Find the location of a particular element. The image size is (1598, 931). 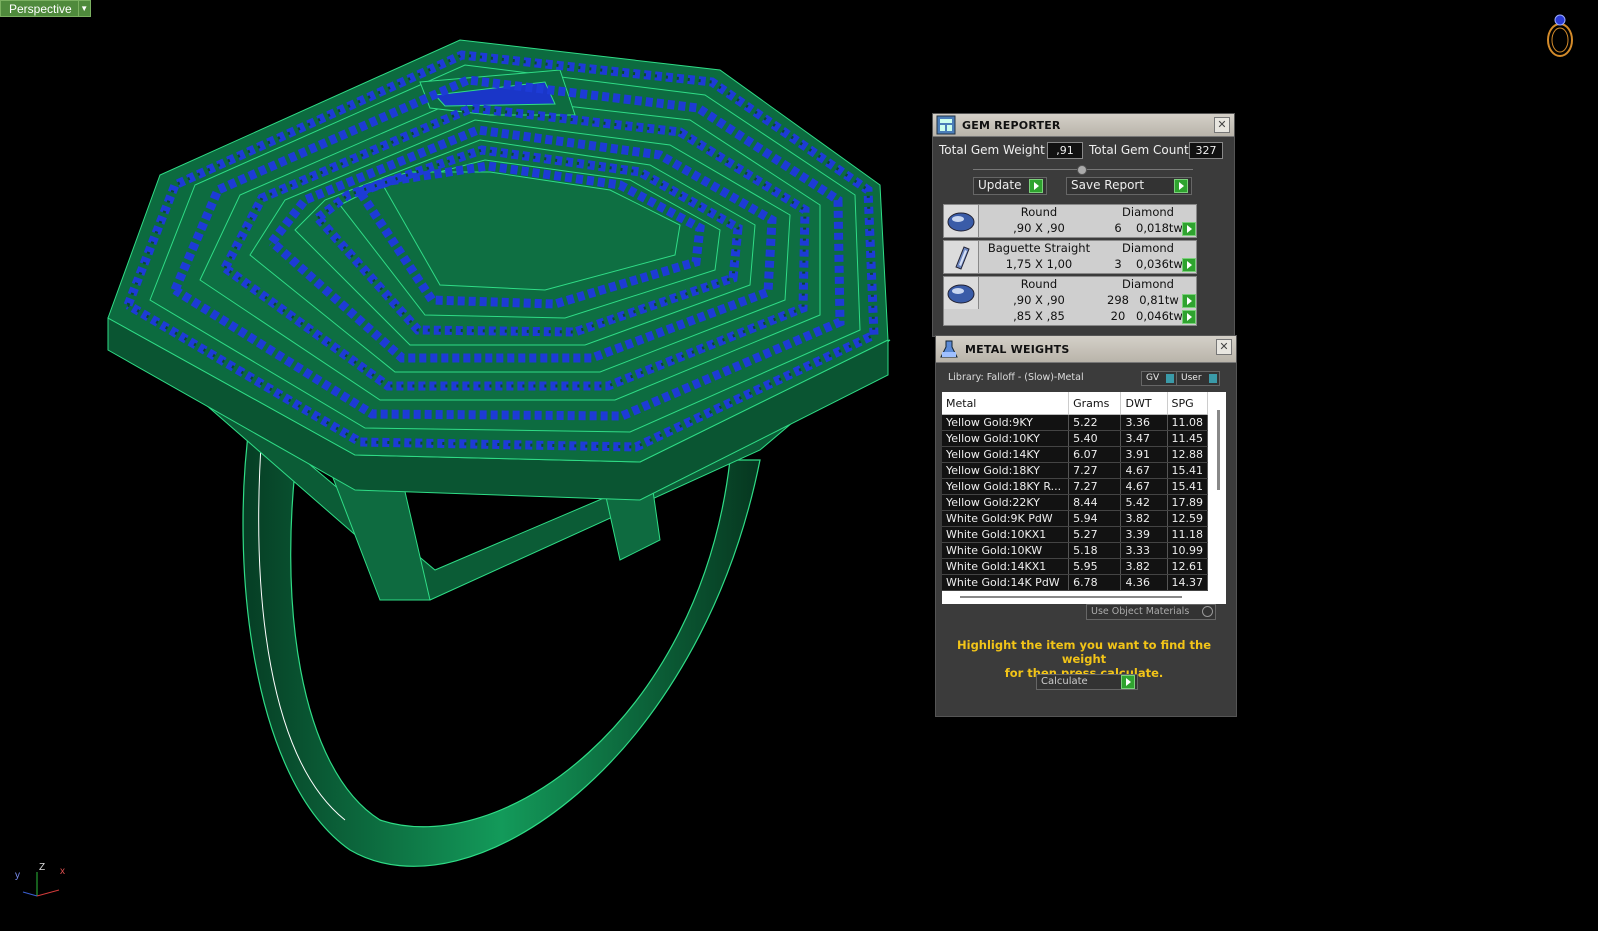

metal-grams: 6.07 is located at coordinates (1095, 454).